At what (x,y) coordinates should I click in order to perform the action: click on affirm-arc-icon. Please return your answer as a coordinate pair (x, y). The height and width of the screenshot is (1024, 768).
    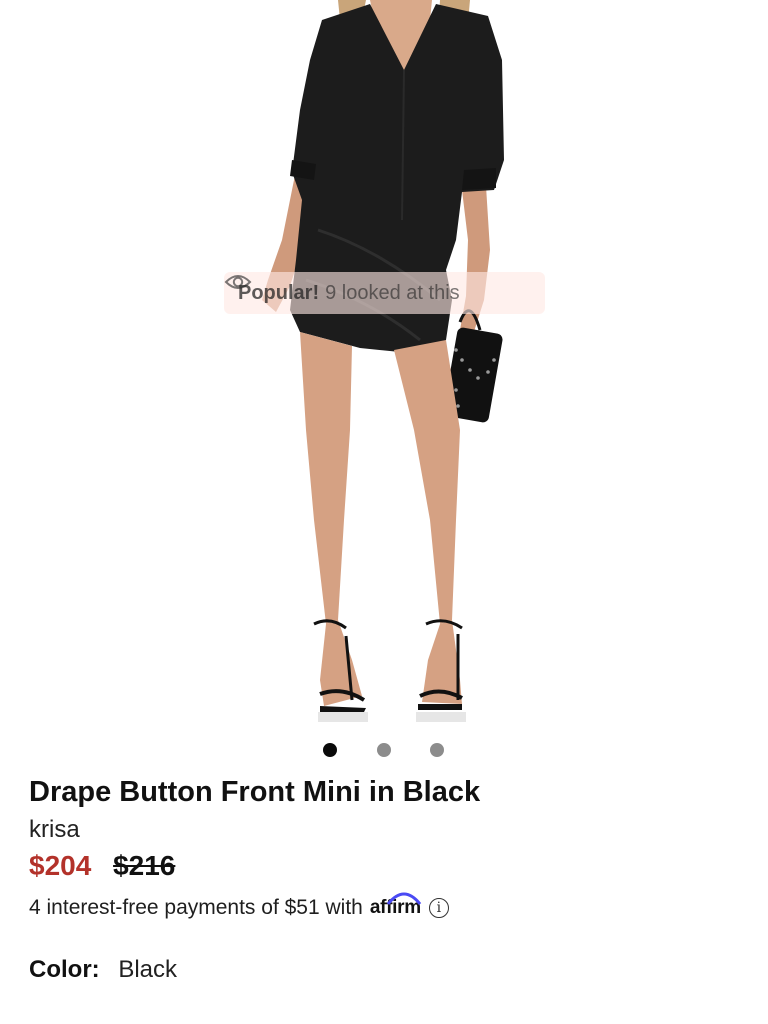
    Looking at the image, I should click on (404, 898).